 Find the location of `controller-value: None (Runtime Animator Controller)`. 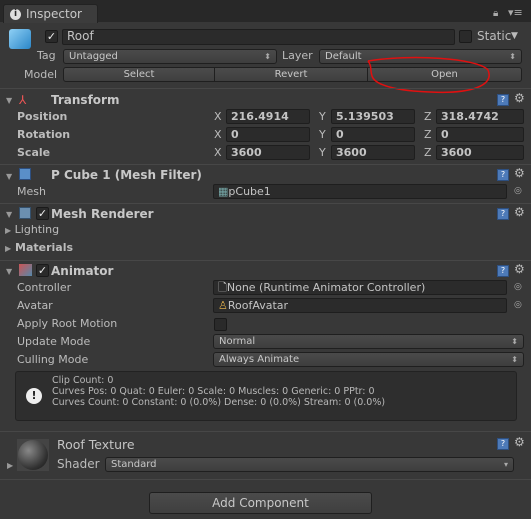

controller-value: None (Runtime Animator Controller) is located at coordinates (326, 287).